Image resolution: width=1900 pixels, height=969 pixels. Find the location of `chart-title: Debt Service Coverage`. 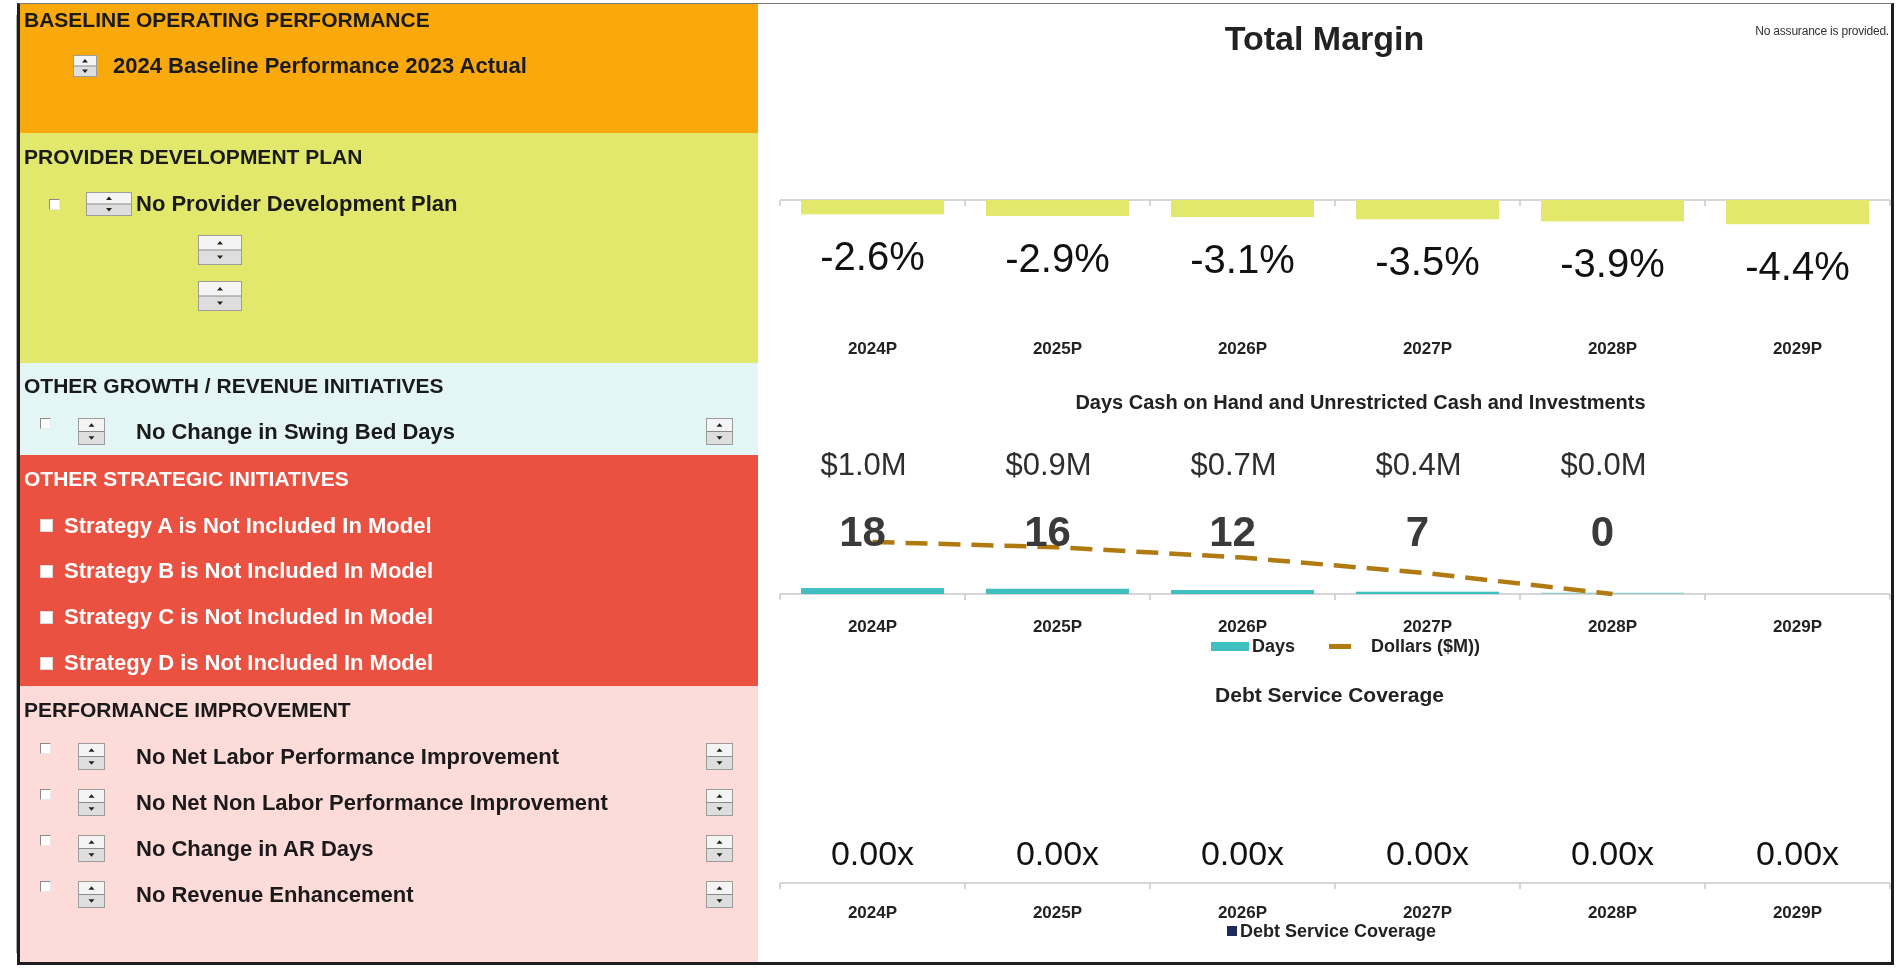

chart-title: Debt Service Coverage is located at coordinates (1329, 695).